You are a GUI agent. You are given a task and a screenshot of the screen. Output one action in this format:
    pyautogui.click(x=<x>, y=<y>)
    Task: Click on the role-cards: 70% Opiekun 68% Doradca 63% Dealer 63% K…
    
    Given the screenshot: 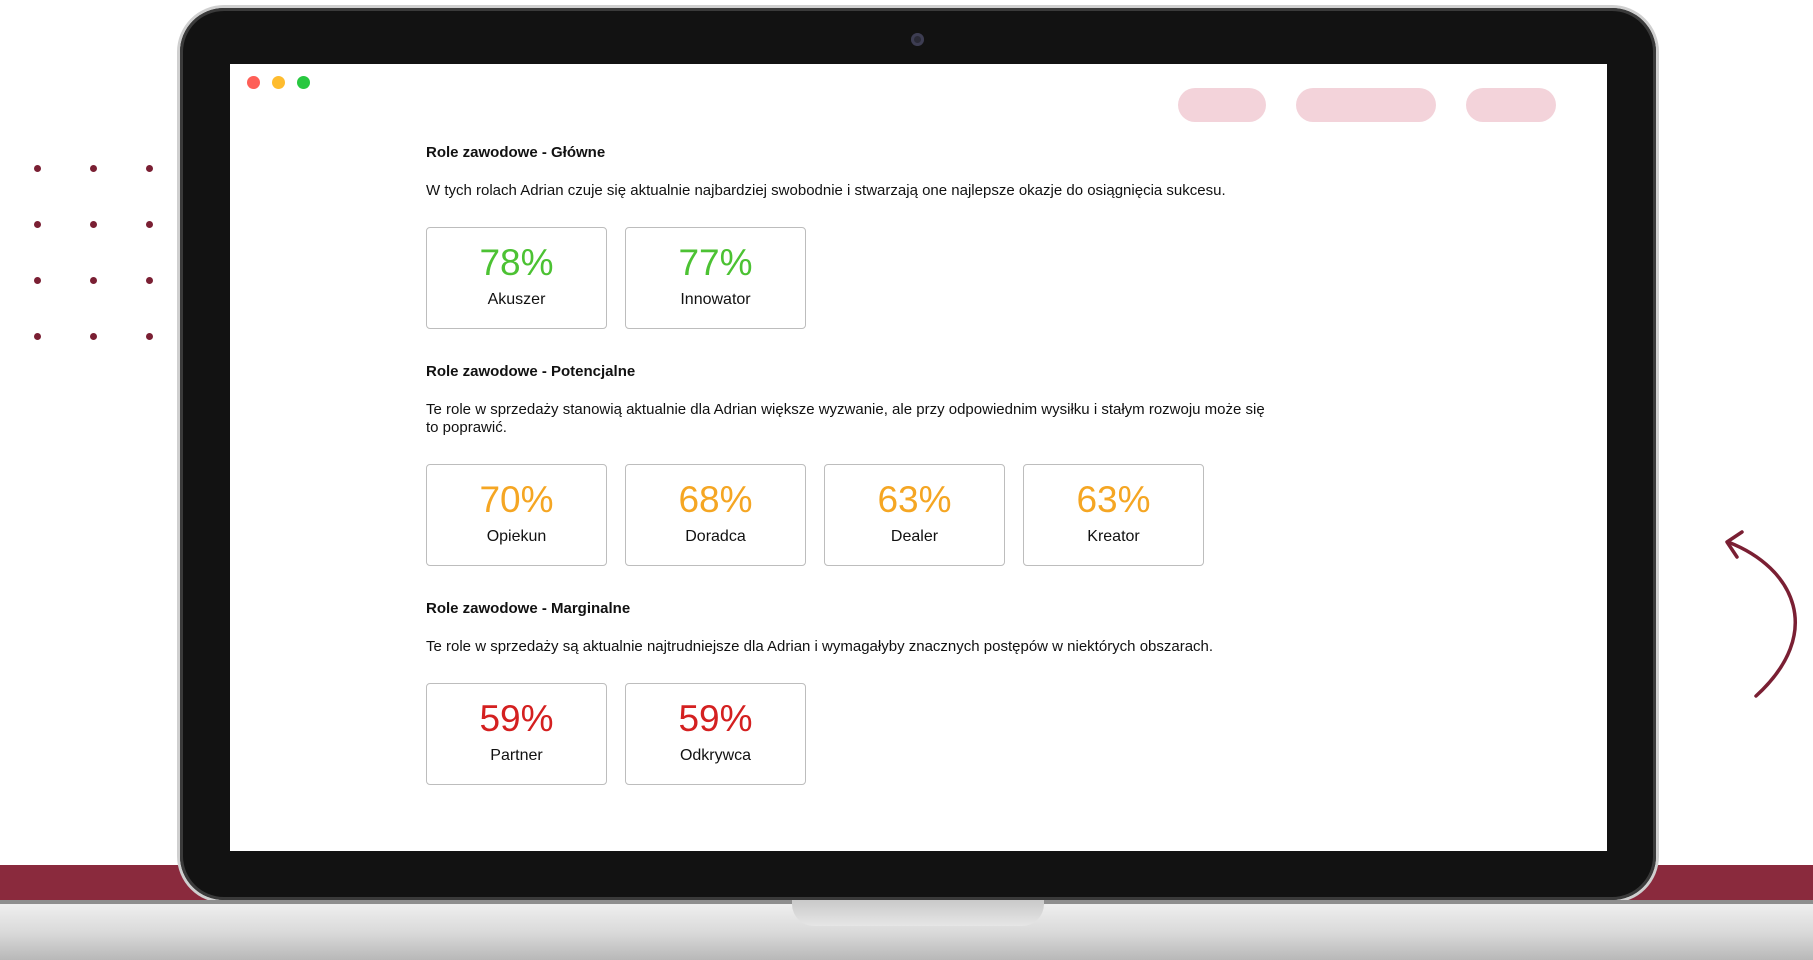 What is the action you would take?
    pyautogui.click(x=851, y=515)
    